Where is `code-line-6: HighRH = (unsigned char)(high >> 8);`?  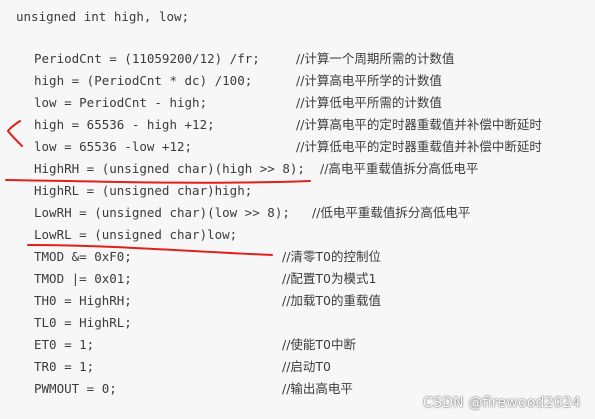 code-line-6: HighRH = (unsigned char)(high >> 8); is located at coordinates (169, 168).